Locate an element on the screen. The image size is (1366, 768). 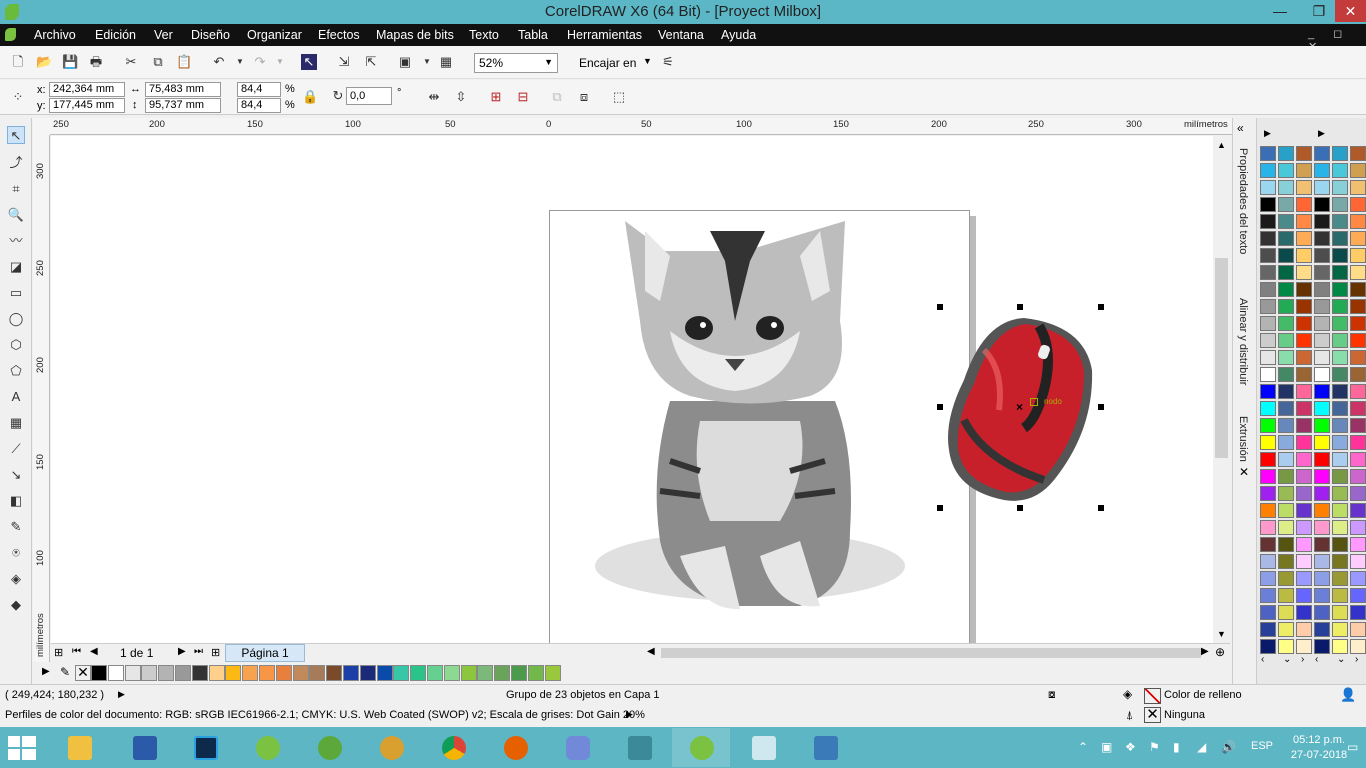
menu-texto: Texto is located at coordinates (484, 35).